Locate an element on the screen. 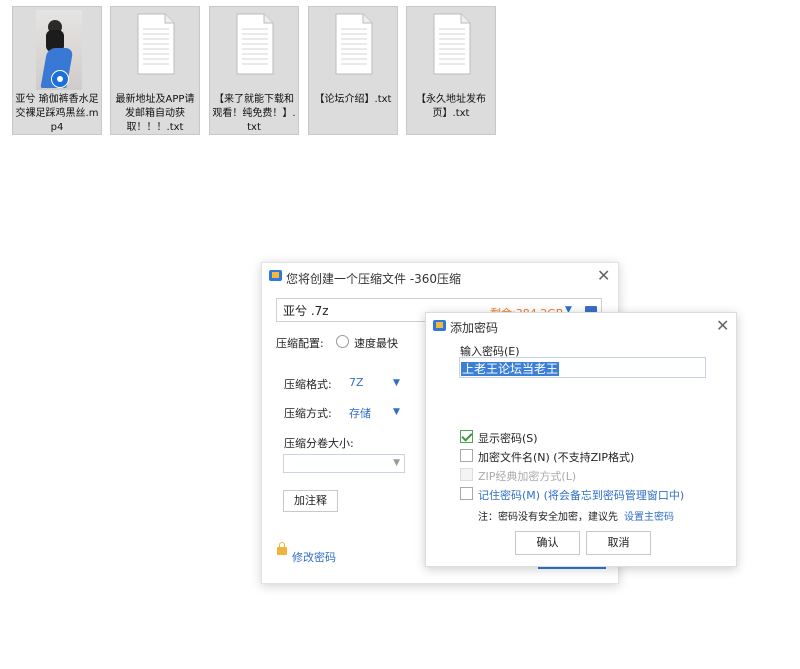 The height and width of the screenshot is (669, 800). split-size-select: ▼ is located at coordinates (344, 463).